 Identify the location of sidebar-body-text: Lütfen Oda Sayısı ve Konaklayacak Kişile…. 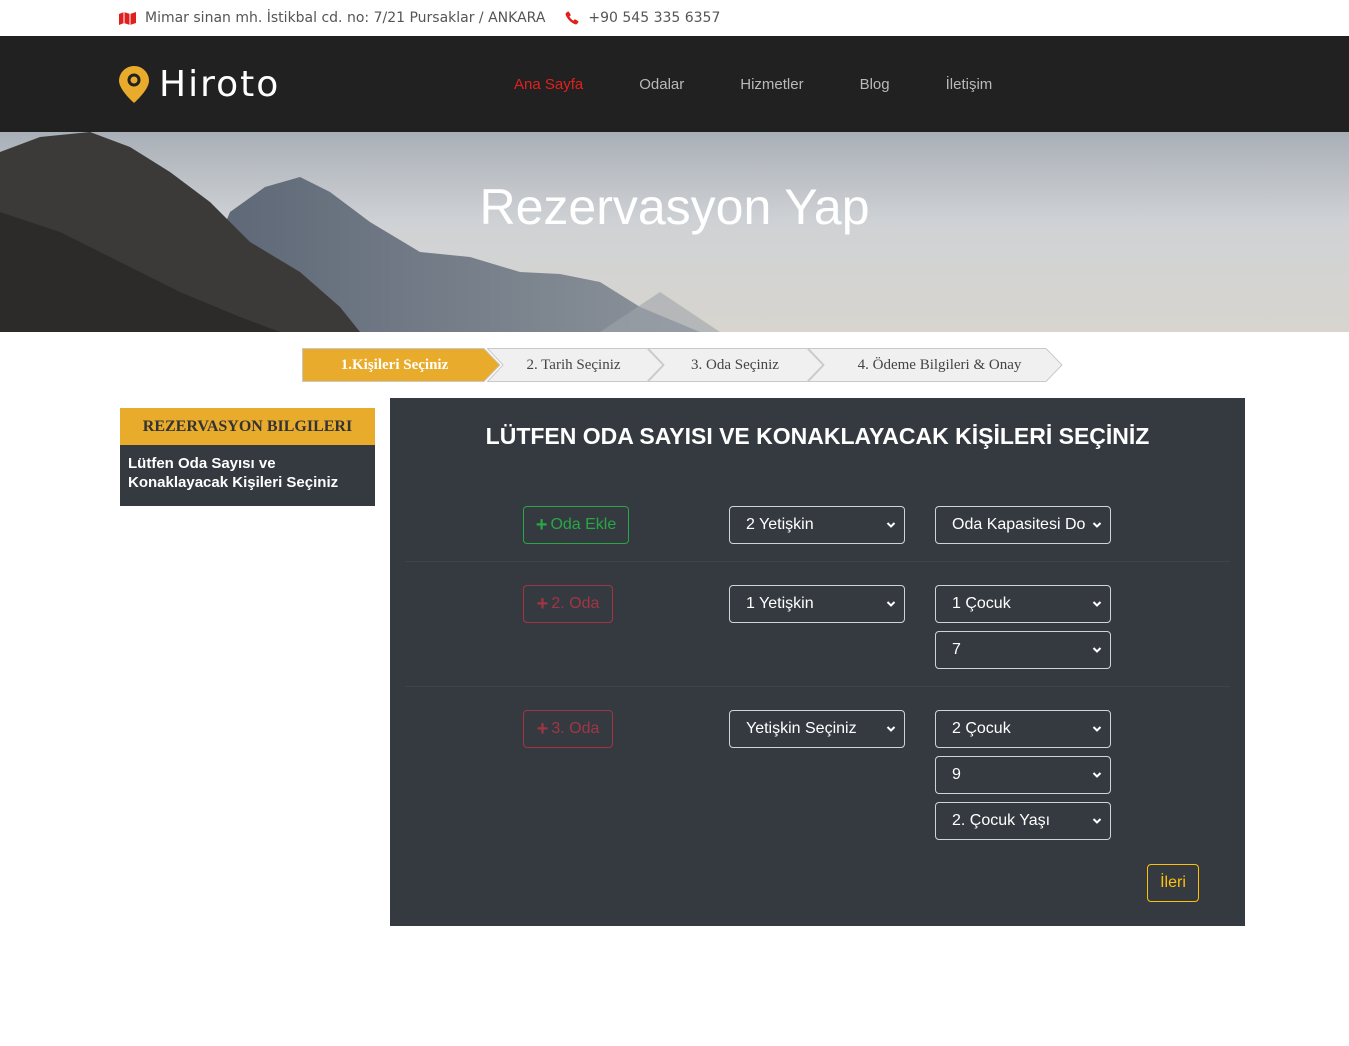
(247, 475).